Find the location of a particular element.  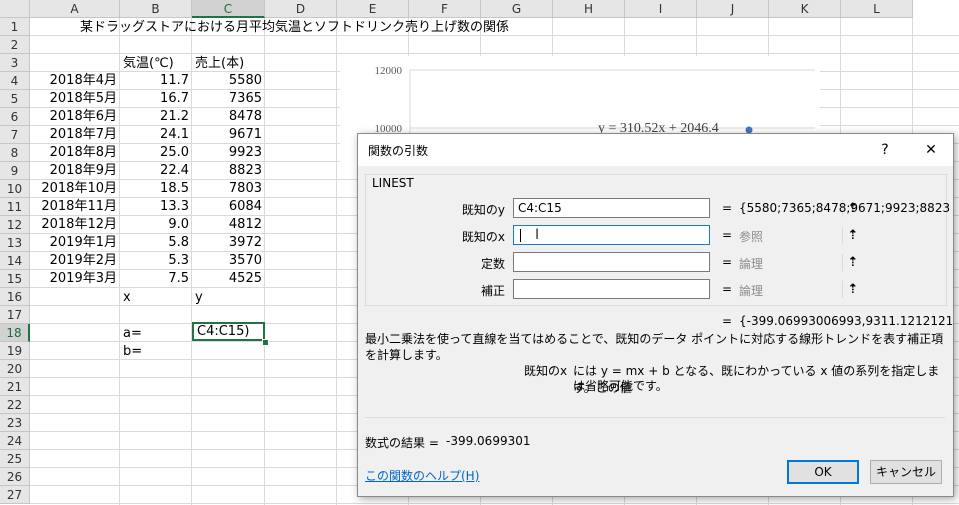

row-header-19: 19 is located at coordinates (15, 351).